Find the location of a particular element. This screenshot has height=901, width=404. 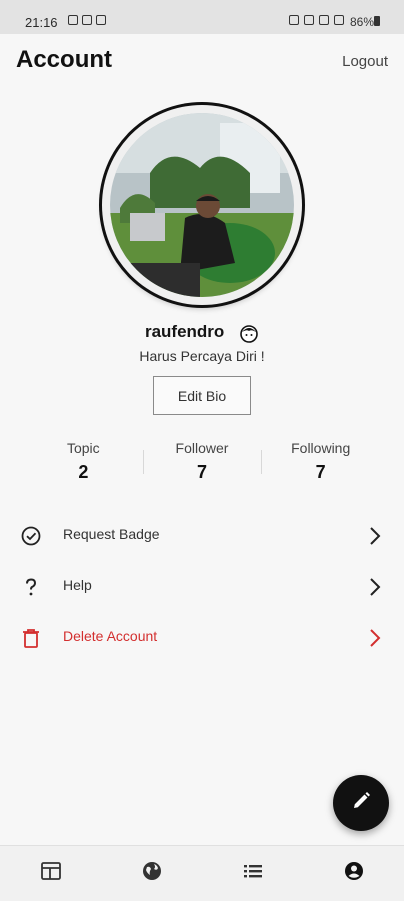

feed-icon is located at coordinates (51, 873).